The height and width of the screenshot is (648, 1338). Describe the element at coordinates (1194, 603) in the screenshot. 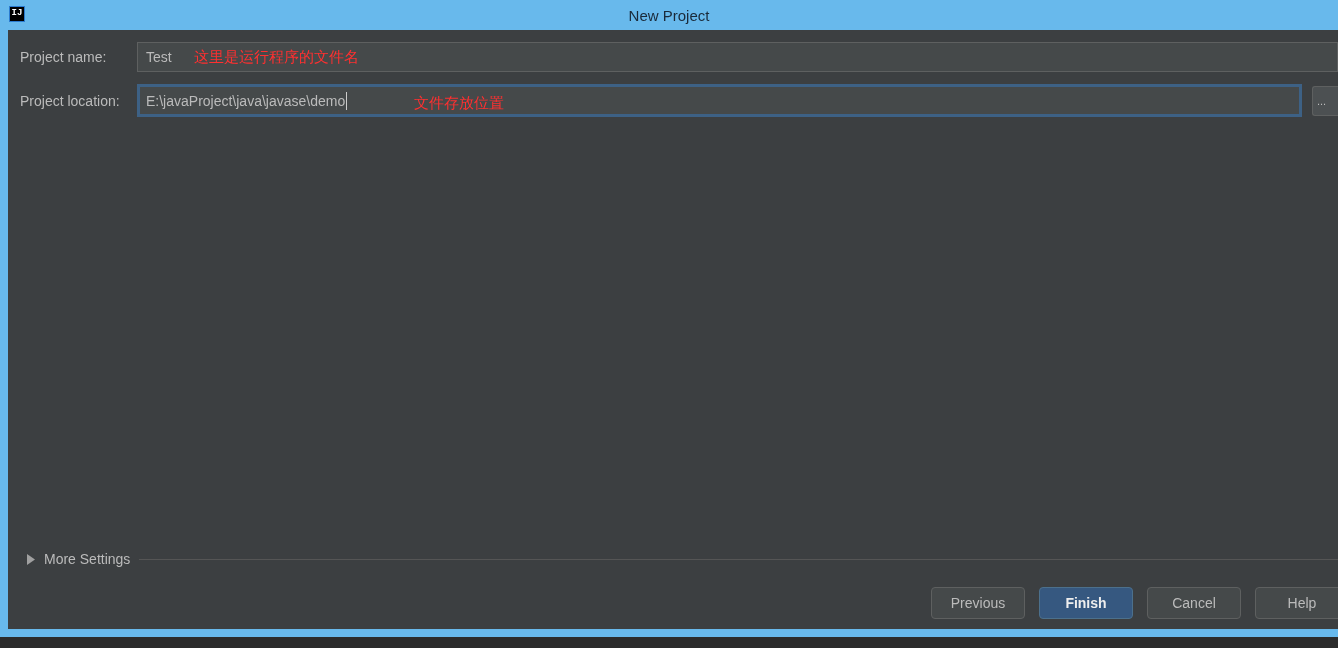

I see `dialog-button: Cancel` at that location.